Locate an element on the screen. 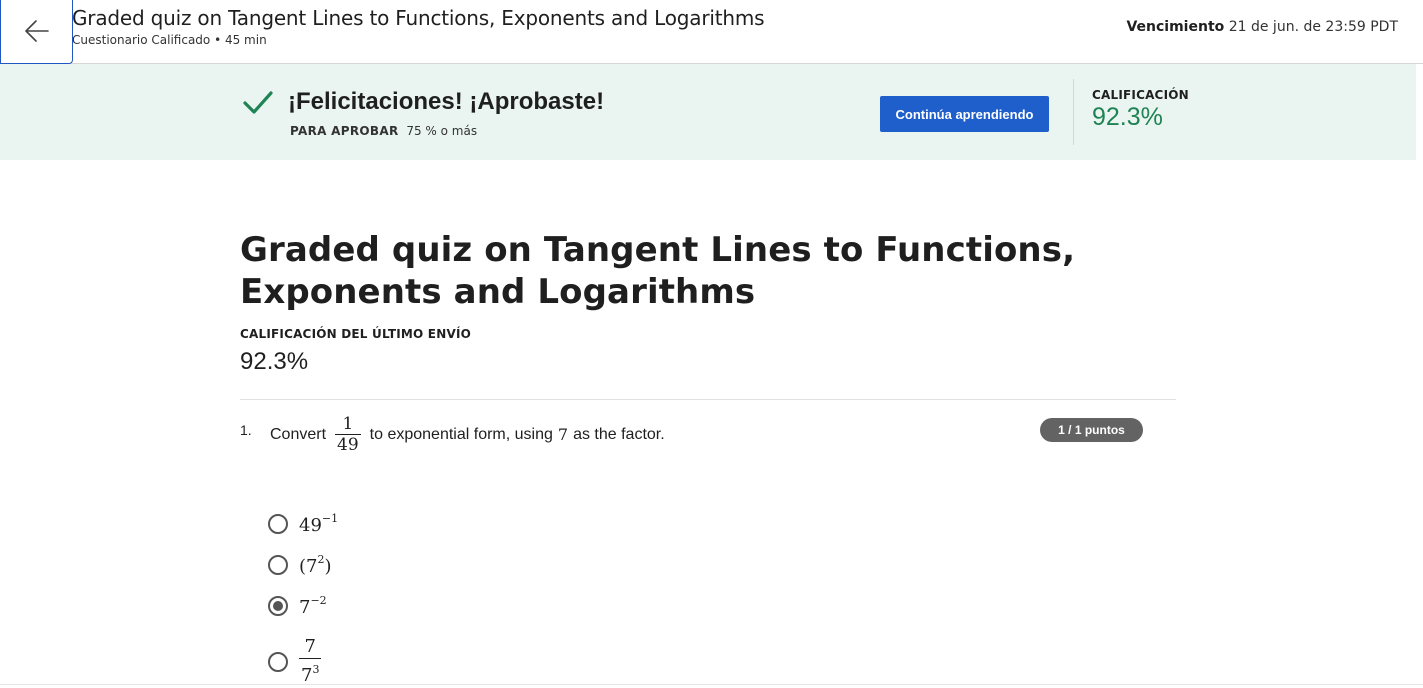  last-submission-grade-value: 92.3% is located at coordinates (274, 361).